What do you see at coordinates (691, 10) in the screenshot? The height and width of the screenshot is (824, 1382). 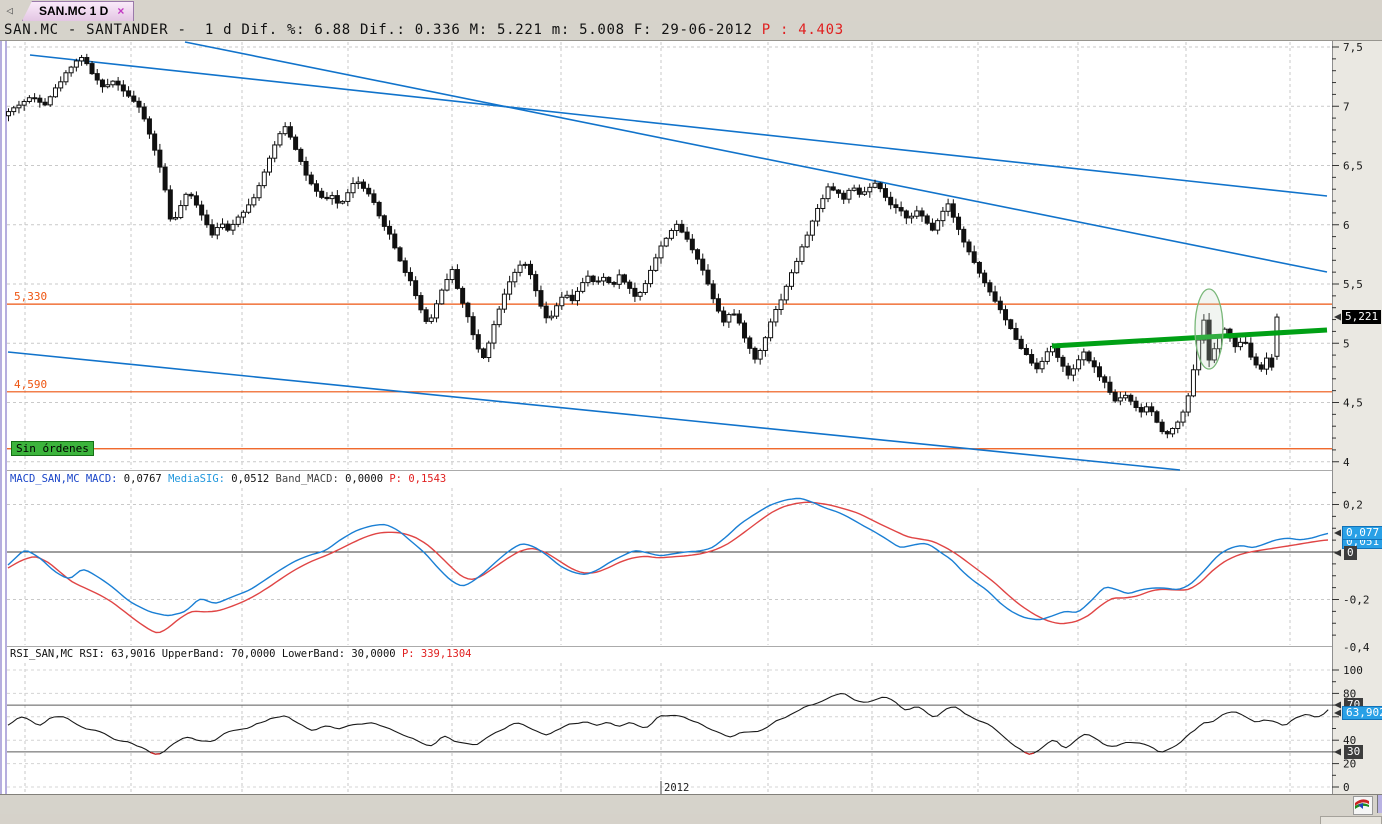 I see `tab-bar: ◁ SAN.MC 1 D ×` at bounding box center [691, 10].